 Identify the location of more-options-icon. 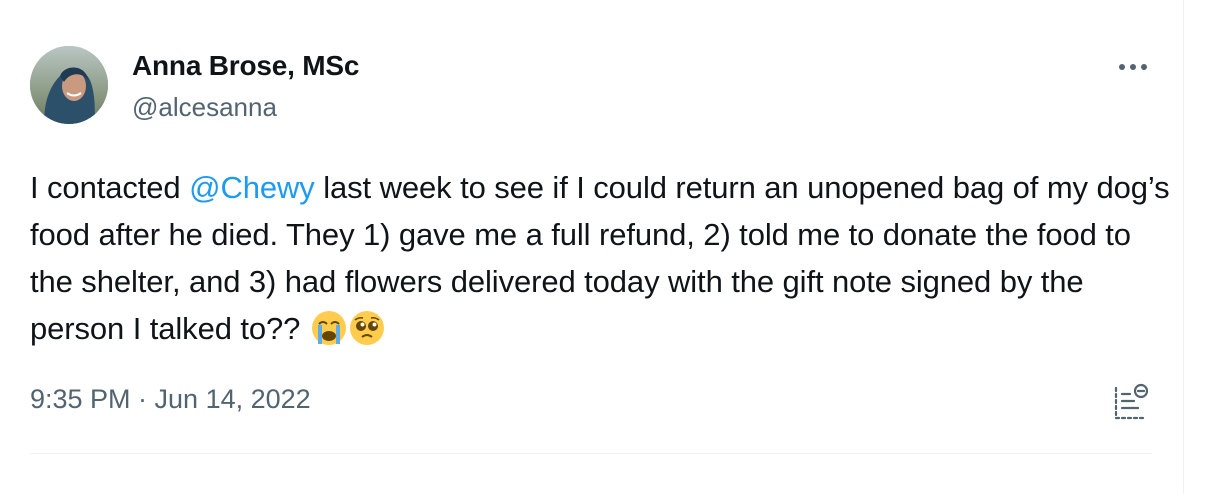
(1133, 67).